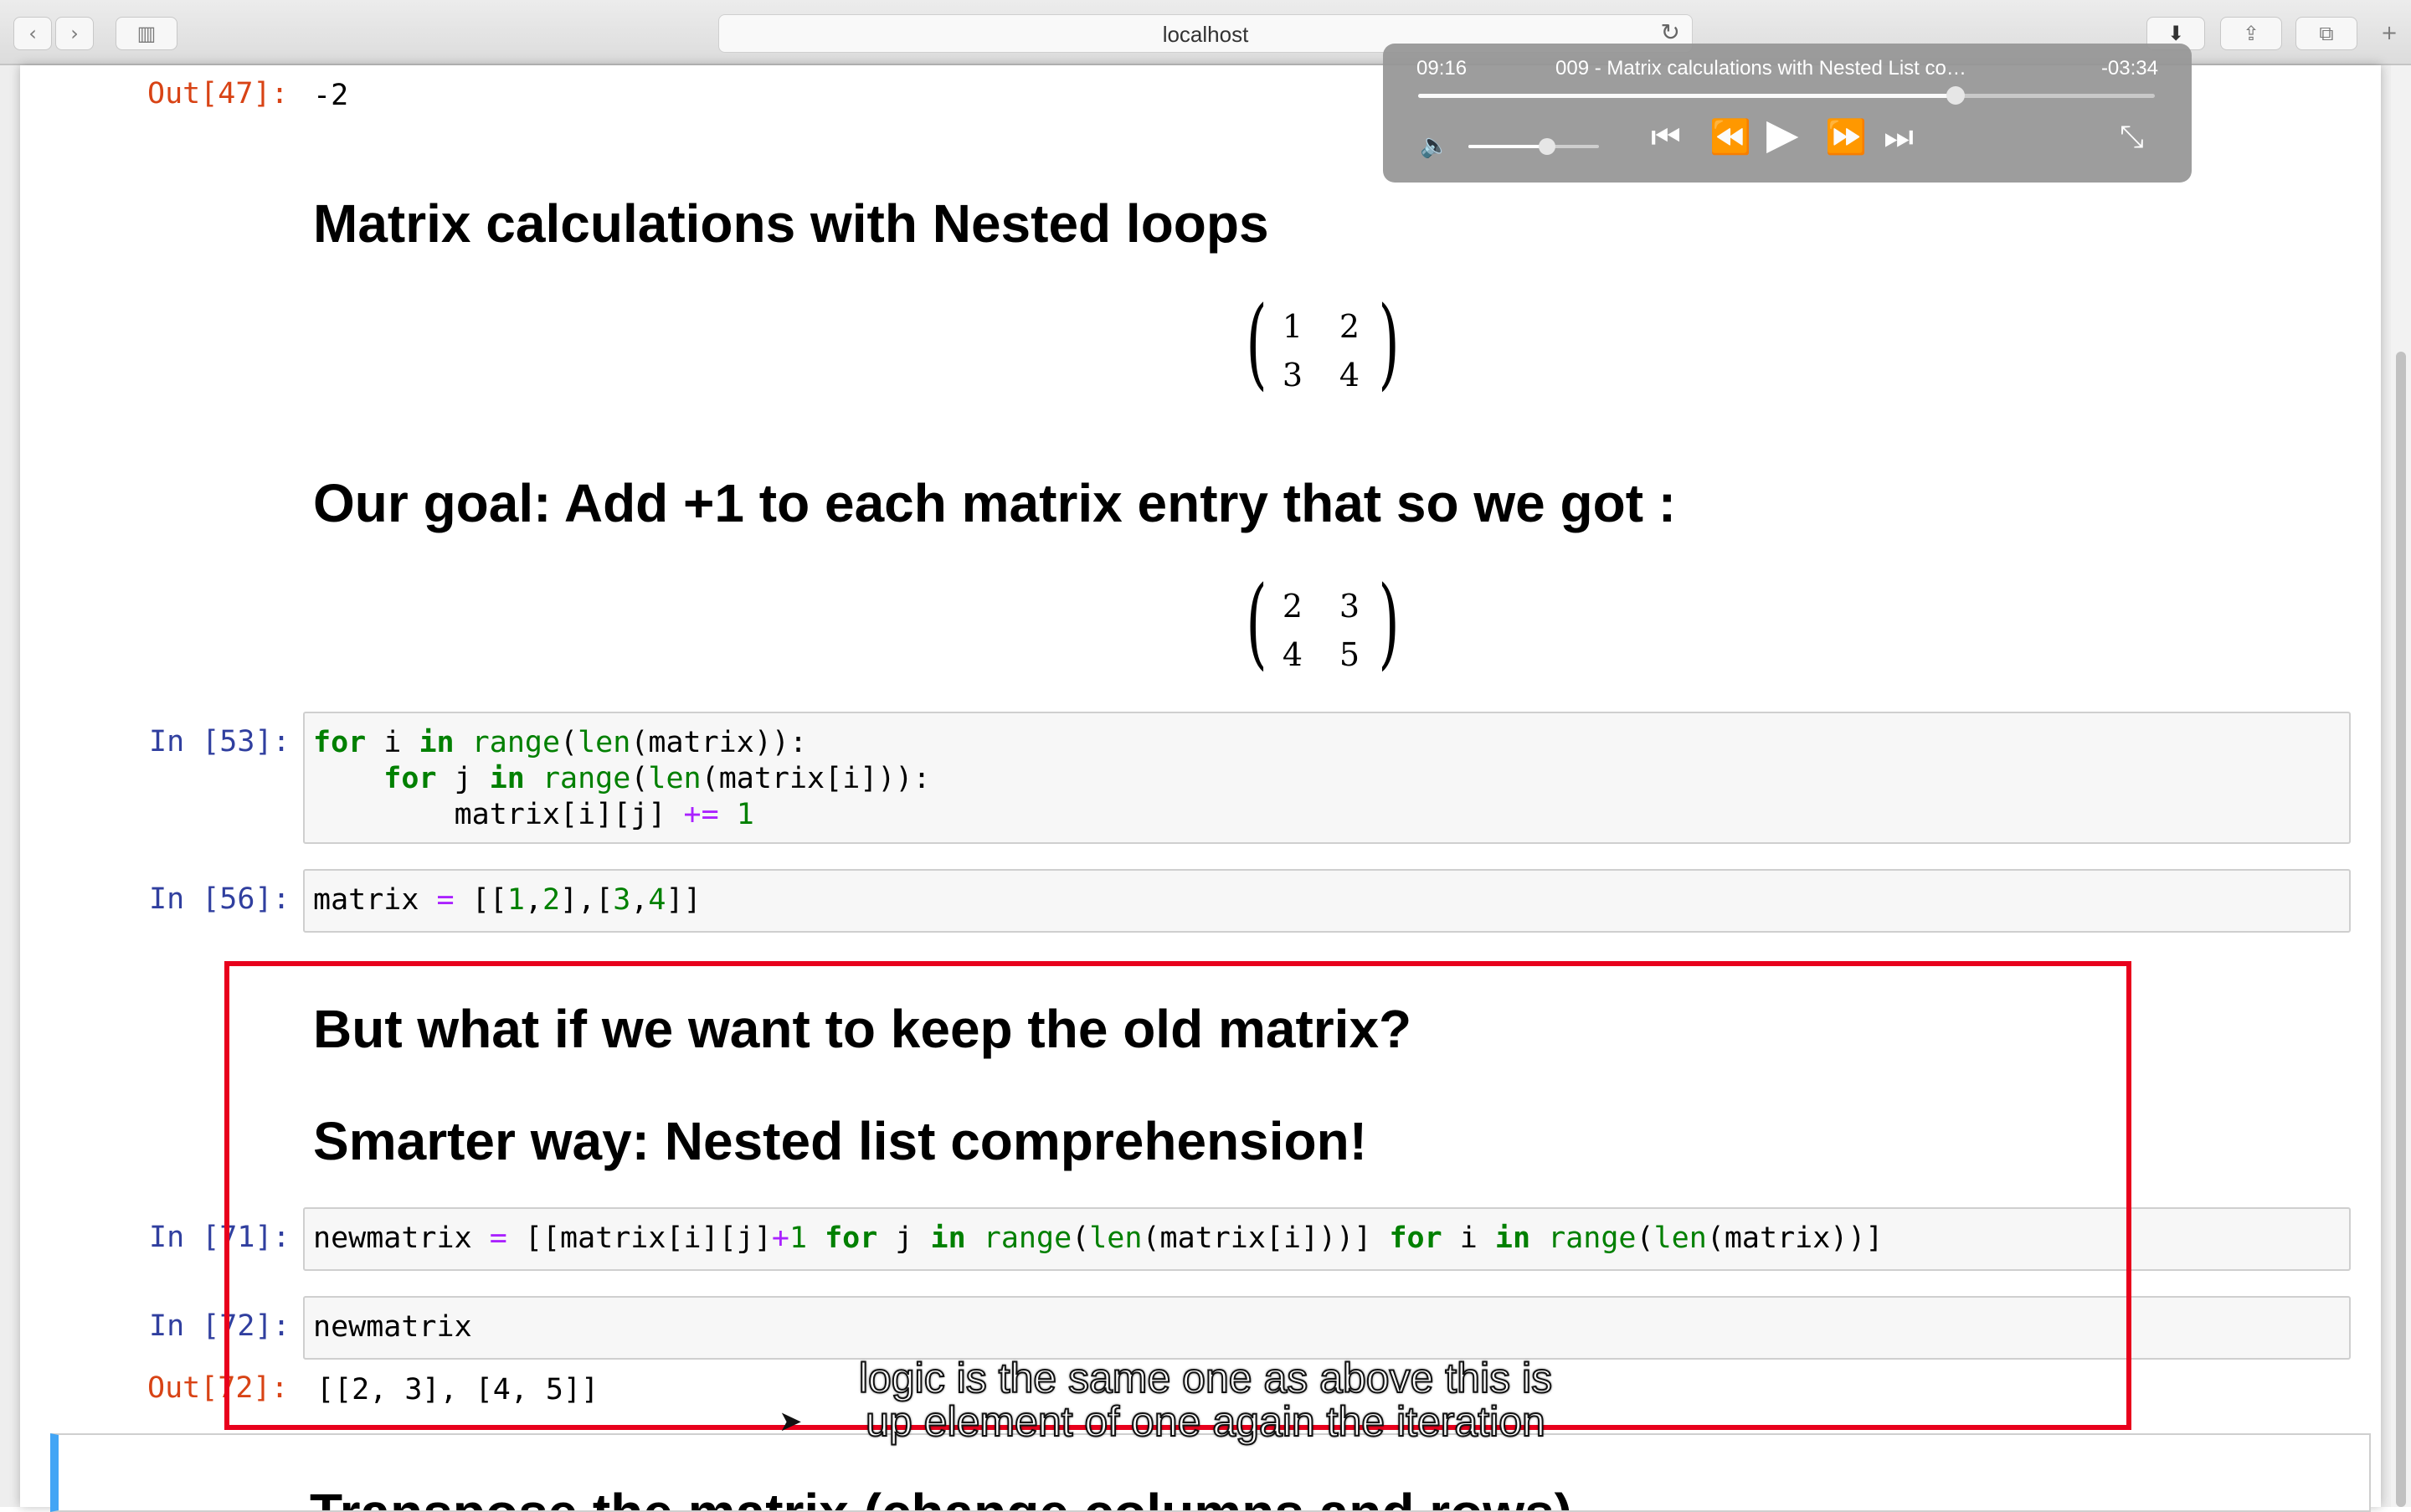  Describe the element at coordinates (219, 742) in the screenshot. I see `in53-prompt: In [53]:` at that location.